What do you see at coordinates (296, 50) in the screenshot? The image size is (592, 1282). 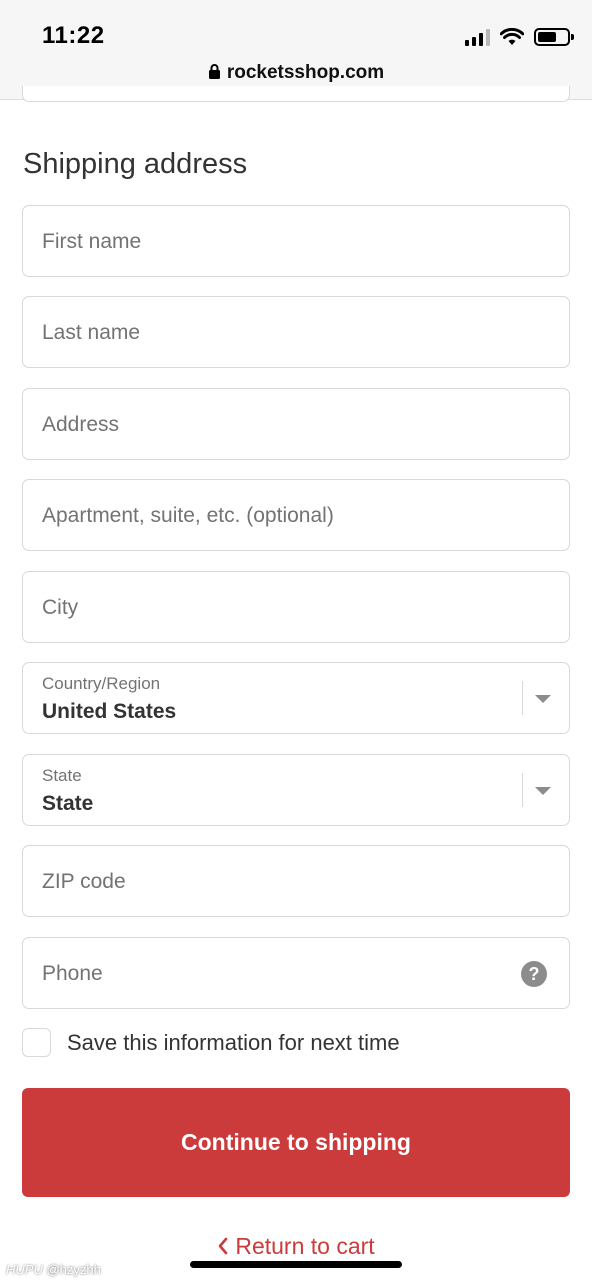 I see `browser-top-bar: 11:22 rocketsshop.com` at bounding box center [296, 50].